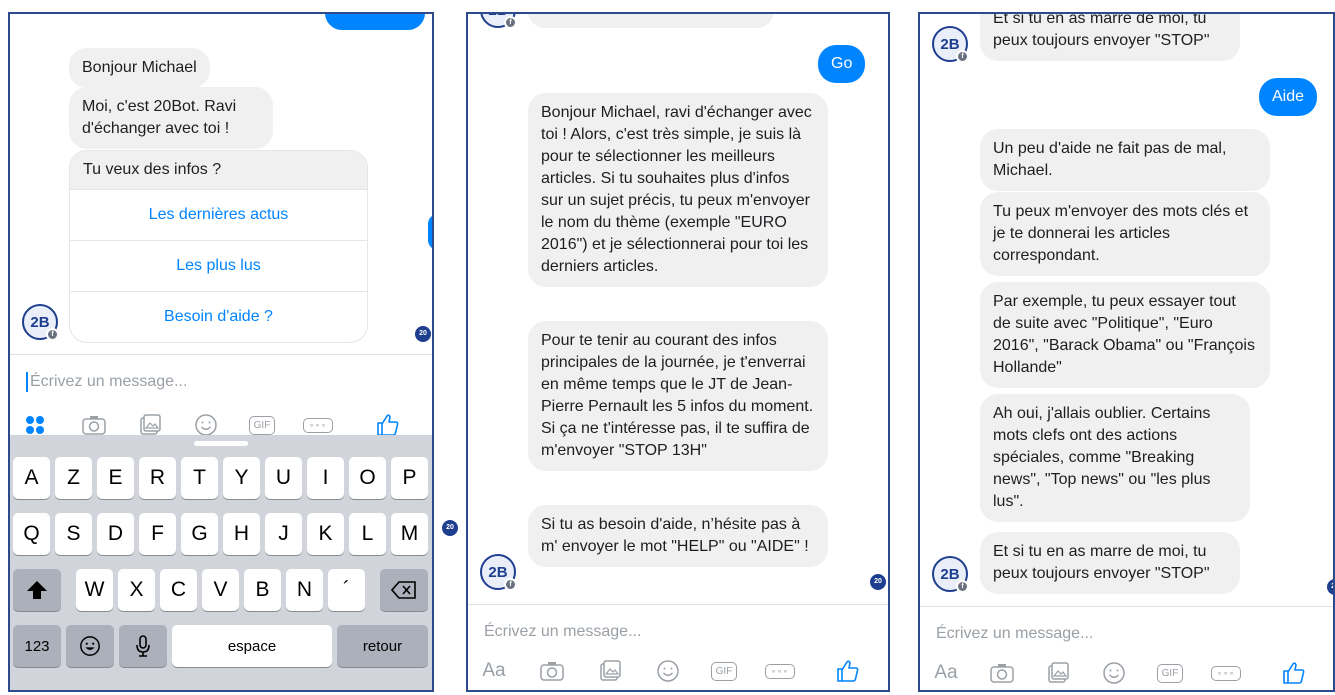  What do you see at coordinates (73, 478) in the screenshot?
I see `key: Z` at bounding box center [73, 478].